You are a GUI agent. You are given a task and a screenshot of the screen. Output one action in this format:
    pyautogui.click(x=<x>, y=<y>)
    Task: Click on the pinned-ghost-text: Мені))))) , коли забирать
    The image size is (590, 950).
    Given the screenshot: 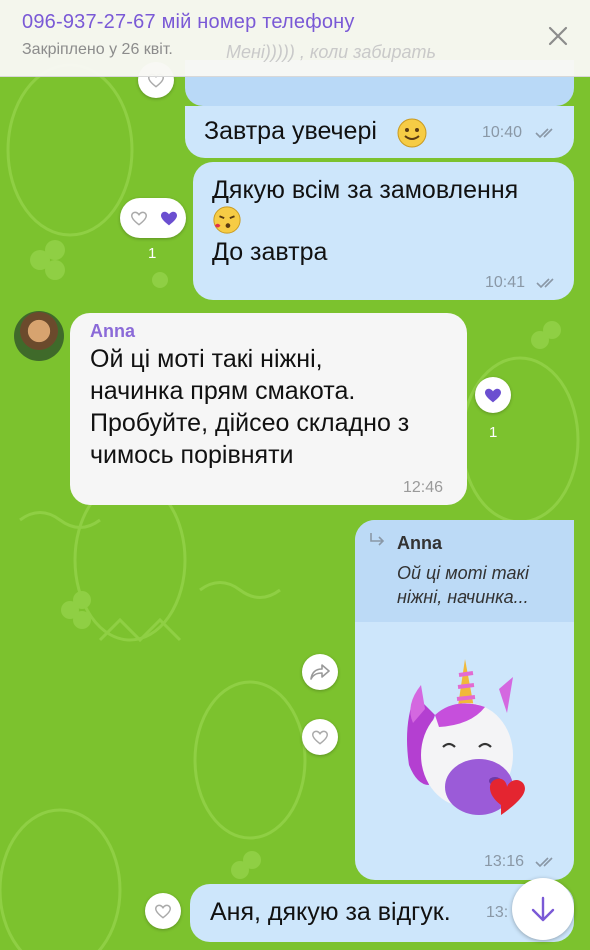 What is the action you would take?
    pyautogui.click(x=331, y=52)
    